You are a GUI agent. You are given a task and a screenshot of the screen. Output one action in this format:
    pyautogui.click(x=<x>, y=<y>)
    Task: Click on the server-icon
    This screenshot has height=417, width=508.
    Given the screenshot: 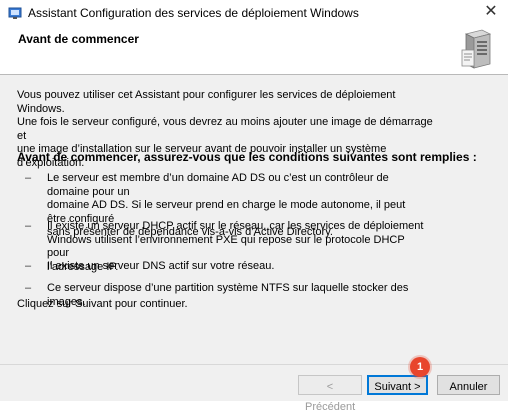 What is the action you would take?
    pyautogui.click(x=476, y=49)
    